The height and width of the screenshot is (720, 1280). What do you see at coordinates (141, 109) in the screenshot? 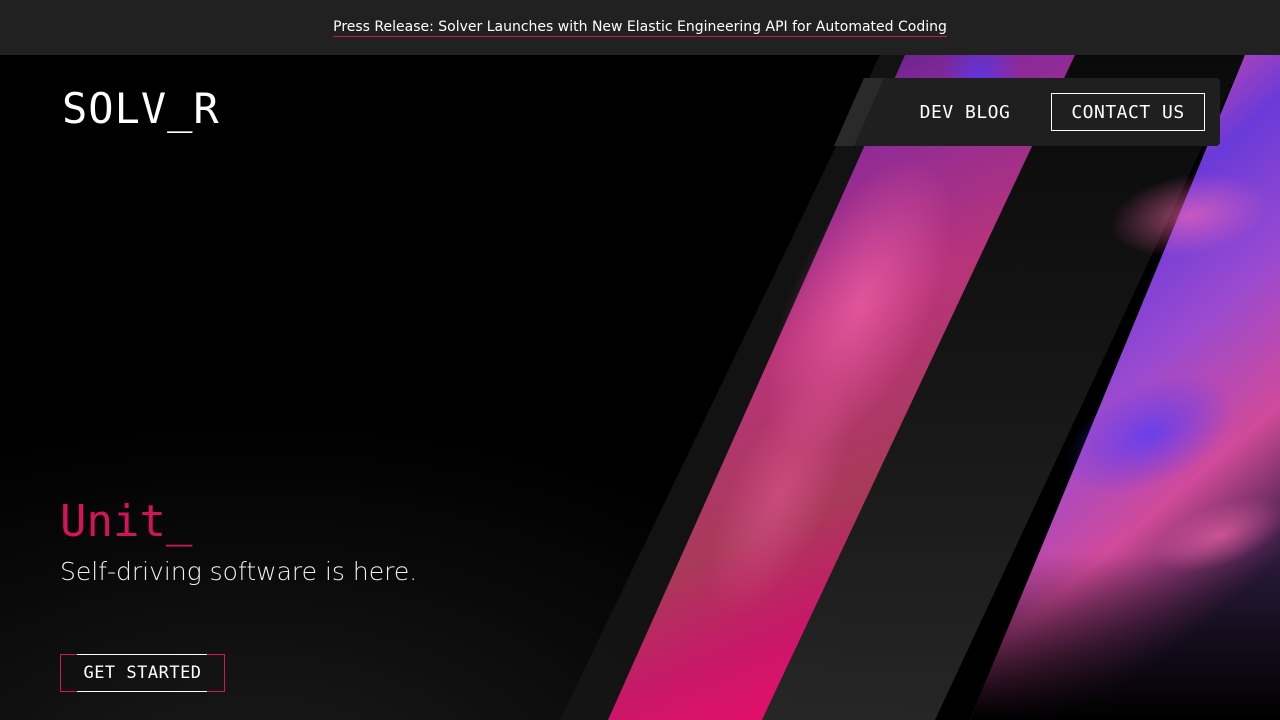
I see `brand-logo: SOLV_R` at bounding box center [141, 109].